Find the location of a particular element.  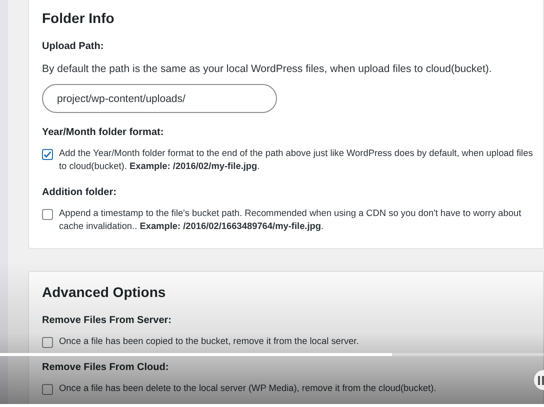

checkbox-text: Once a file has been copied to the bucket, remove it from the local server. is located at coordinates (209, 341).